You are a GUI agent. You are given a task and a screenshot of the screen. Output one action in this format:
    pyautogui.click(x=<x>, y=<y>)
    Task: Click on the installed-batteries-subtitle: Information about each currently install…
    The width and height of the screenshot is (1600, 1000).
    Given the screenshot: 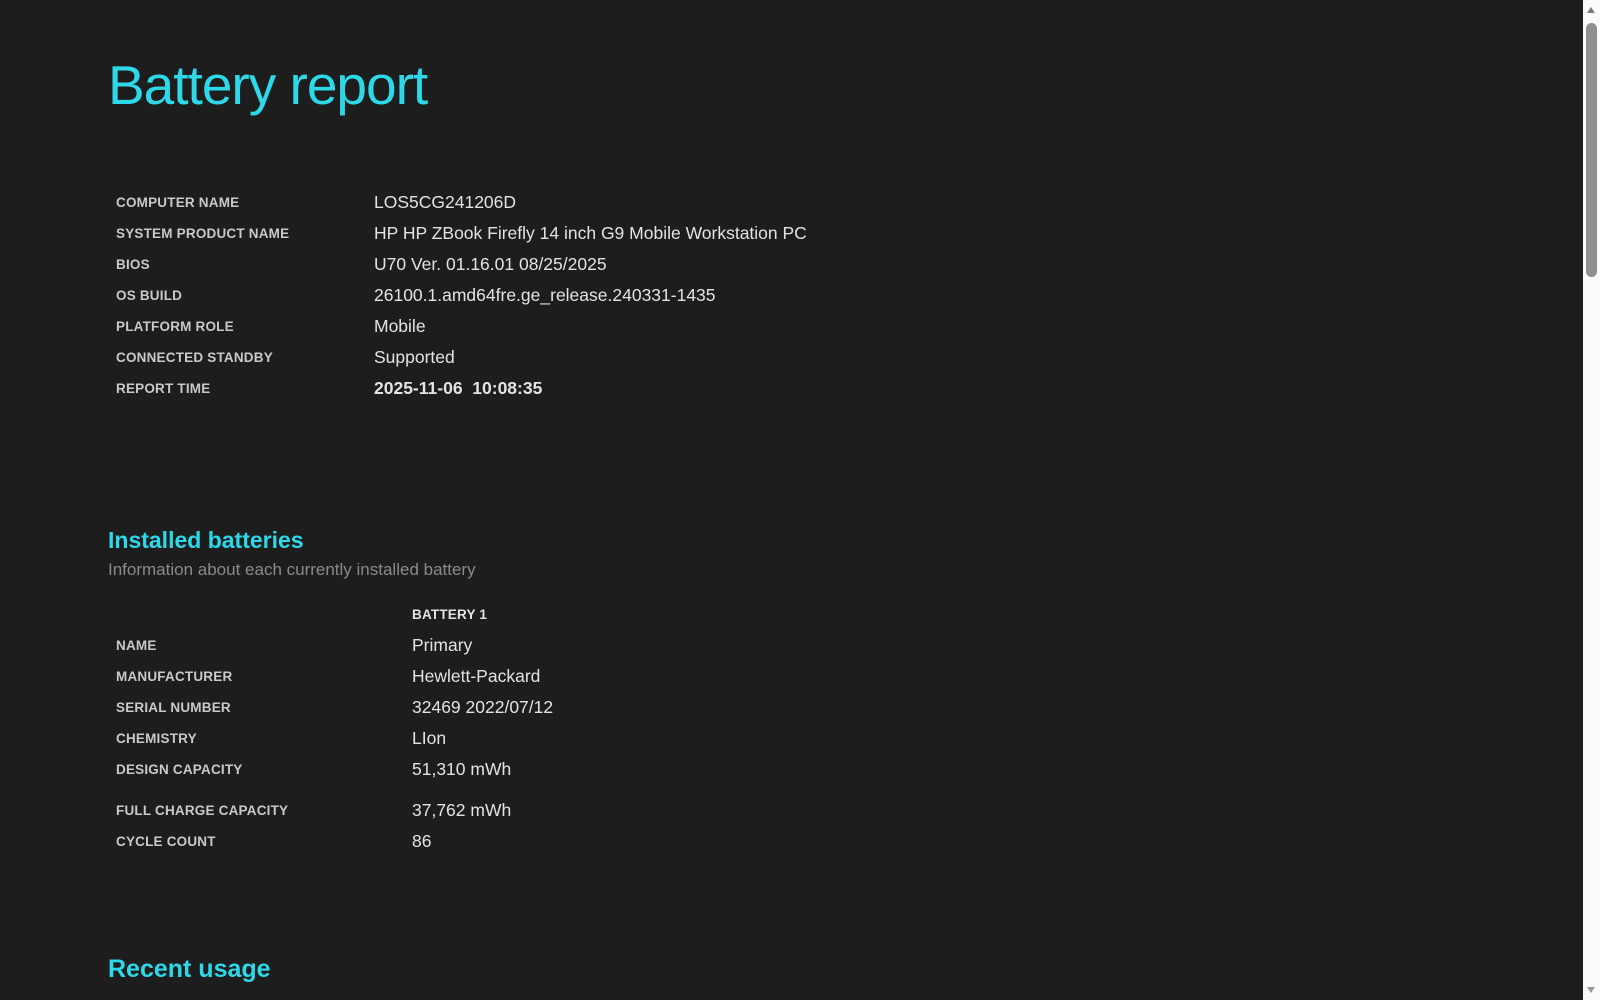 What is the action you would take?
    pyautogui.click(x=292, y=569)
    